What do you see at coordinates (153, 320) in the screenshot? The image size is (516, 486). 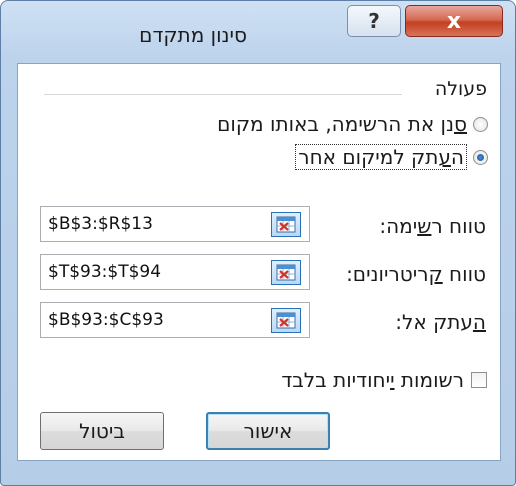 I see `copy-to-input` at bounding box center [153, 320].